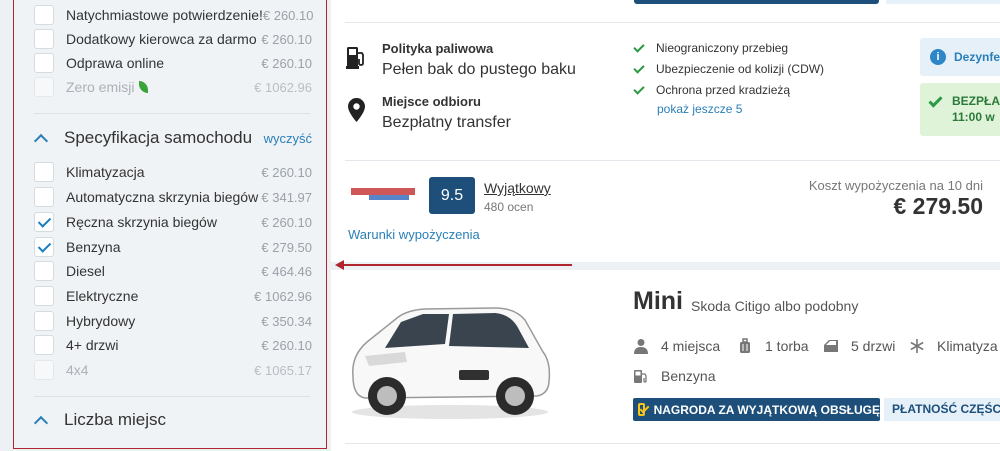 The height and width of the screenshot is (451, 1000). What do you see at coordinates (383, 194) in the screenshot?
I see `supplier-logo` at bounding box center [383, 194].